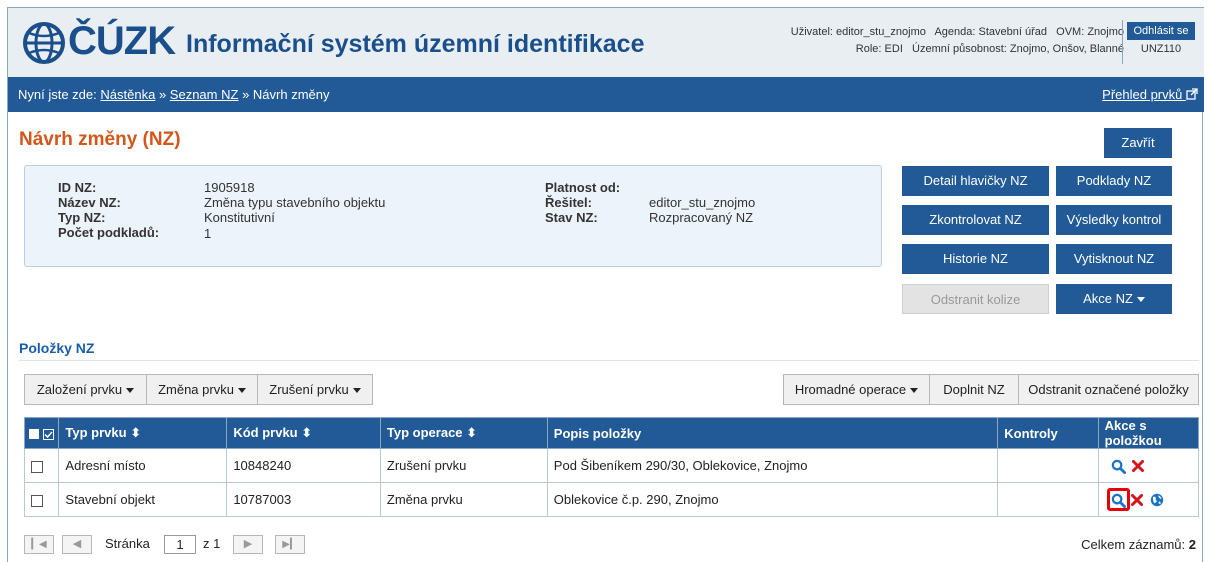 The image size is (1210, 562). I want to click on page-of-label: z 1, so click(212, 543).